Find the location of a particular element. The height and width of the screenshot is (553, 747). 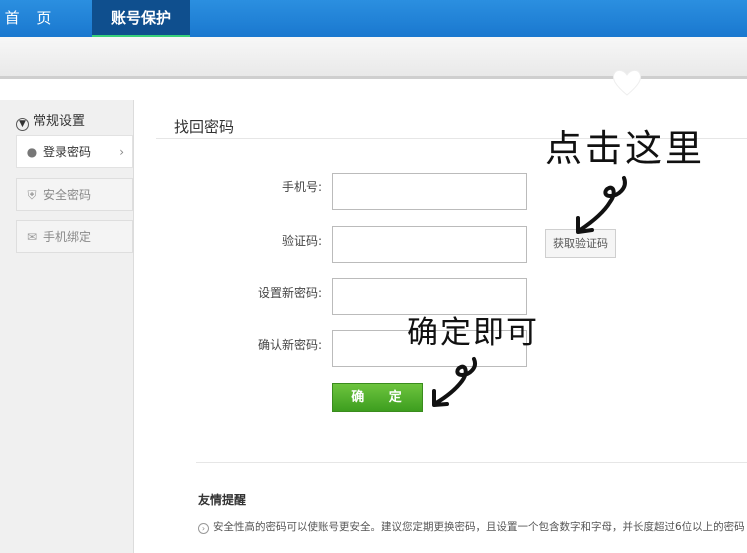

sidebar-item-label: 安全密码 is located at coordinates (67, 195).